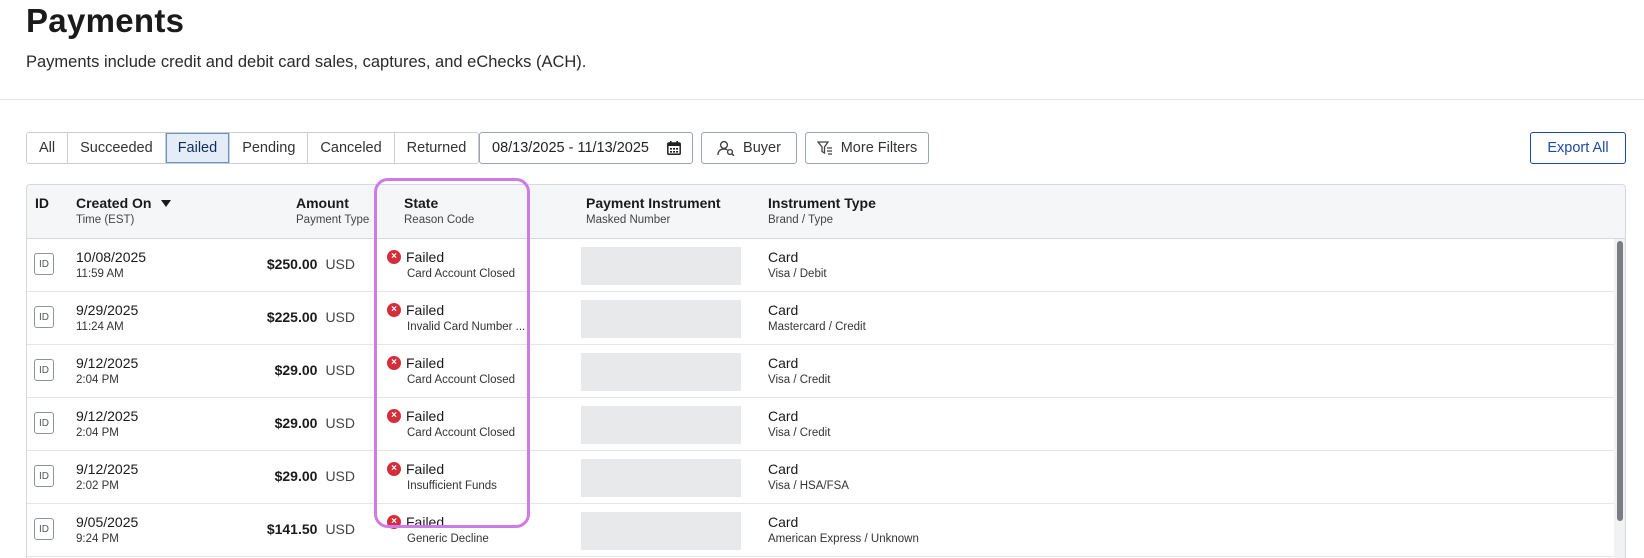 This screenshot has height=558, width=1644. I want to click on column-id: ID, so click(42, 203).